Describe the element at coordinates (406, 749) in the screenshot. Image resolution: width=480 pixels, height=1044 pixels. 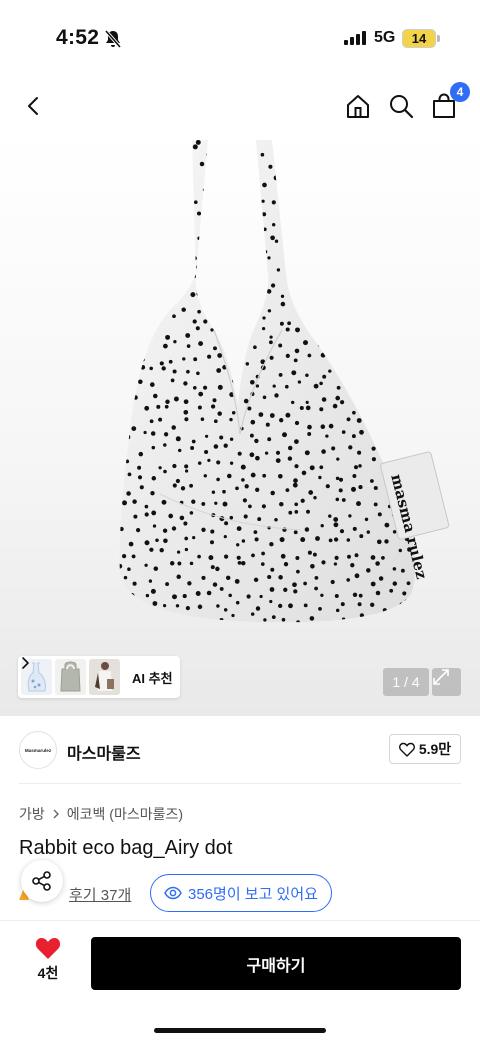
I see `heart-outline-icon` at that location.